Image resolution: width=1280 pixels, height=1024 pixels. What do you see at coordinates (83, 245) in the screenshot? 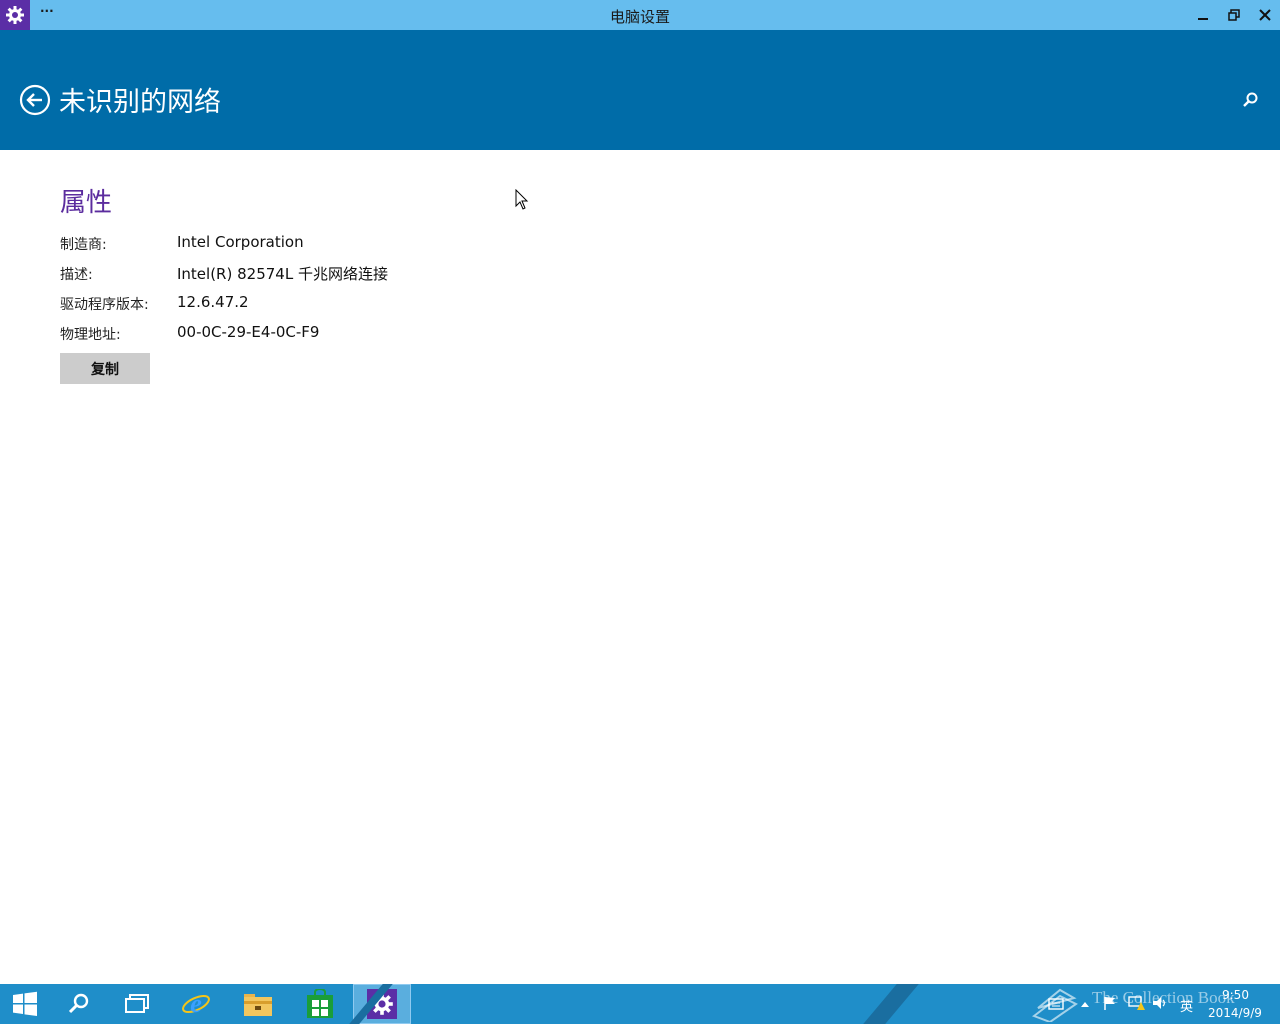
I see `manufacturer-label: 制造商:` at bounding box center [83, 245].